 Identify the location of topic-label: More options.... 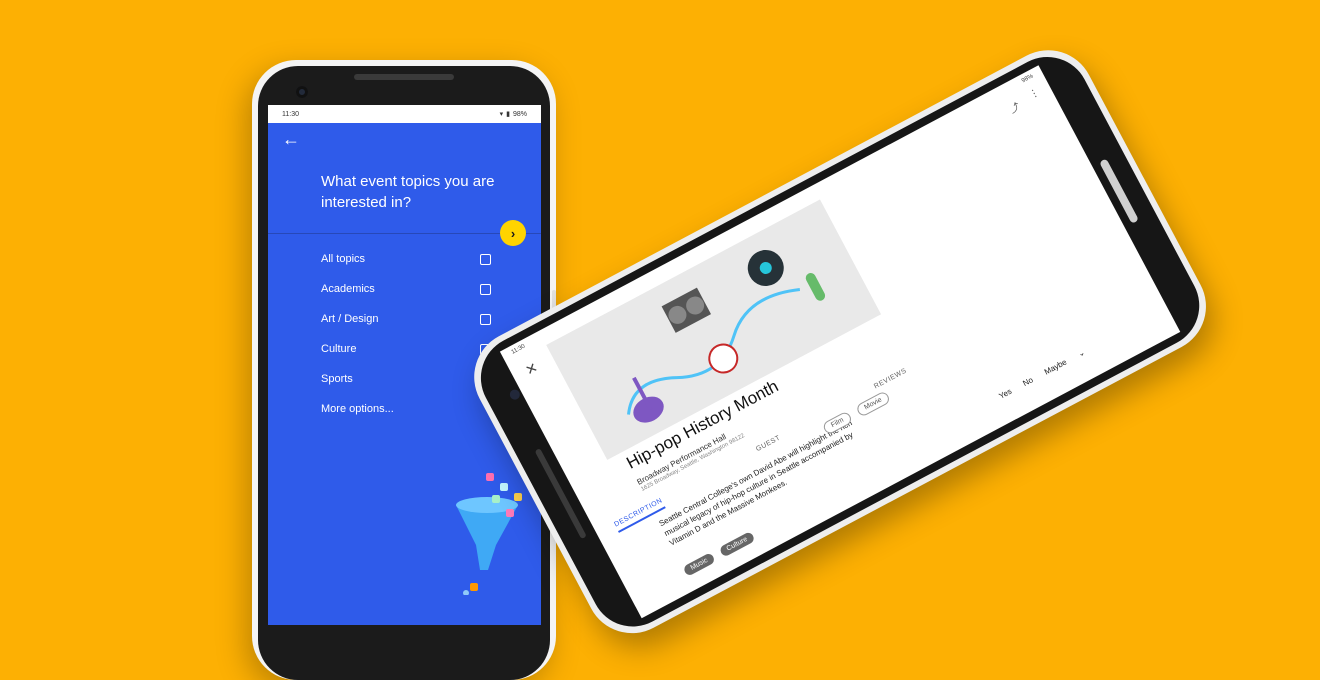
(357, 409).